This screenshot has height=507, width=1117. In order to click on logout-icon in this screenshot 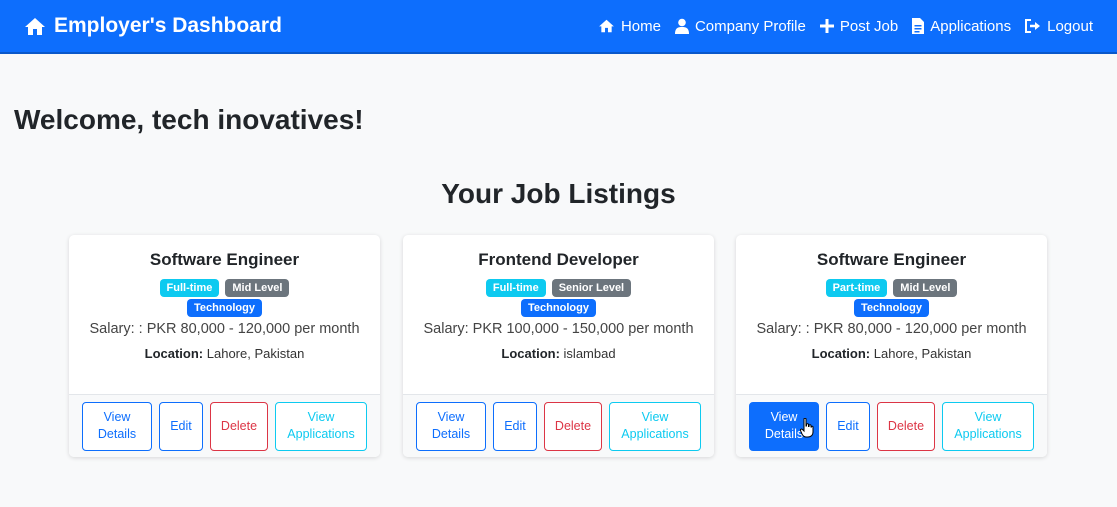, I will do `click(1033, 26)`.